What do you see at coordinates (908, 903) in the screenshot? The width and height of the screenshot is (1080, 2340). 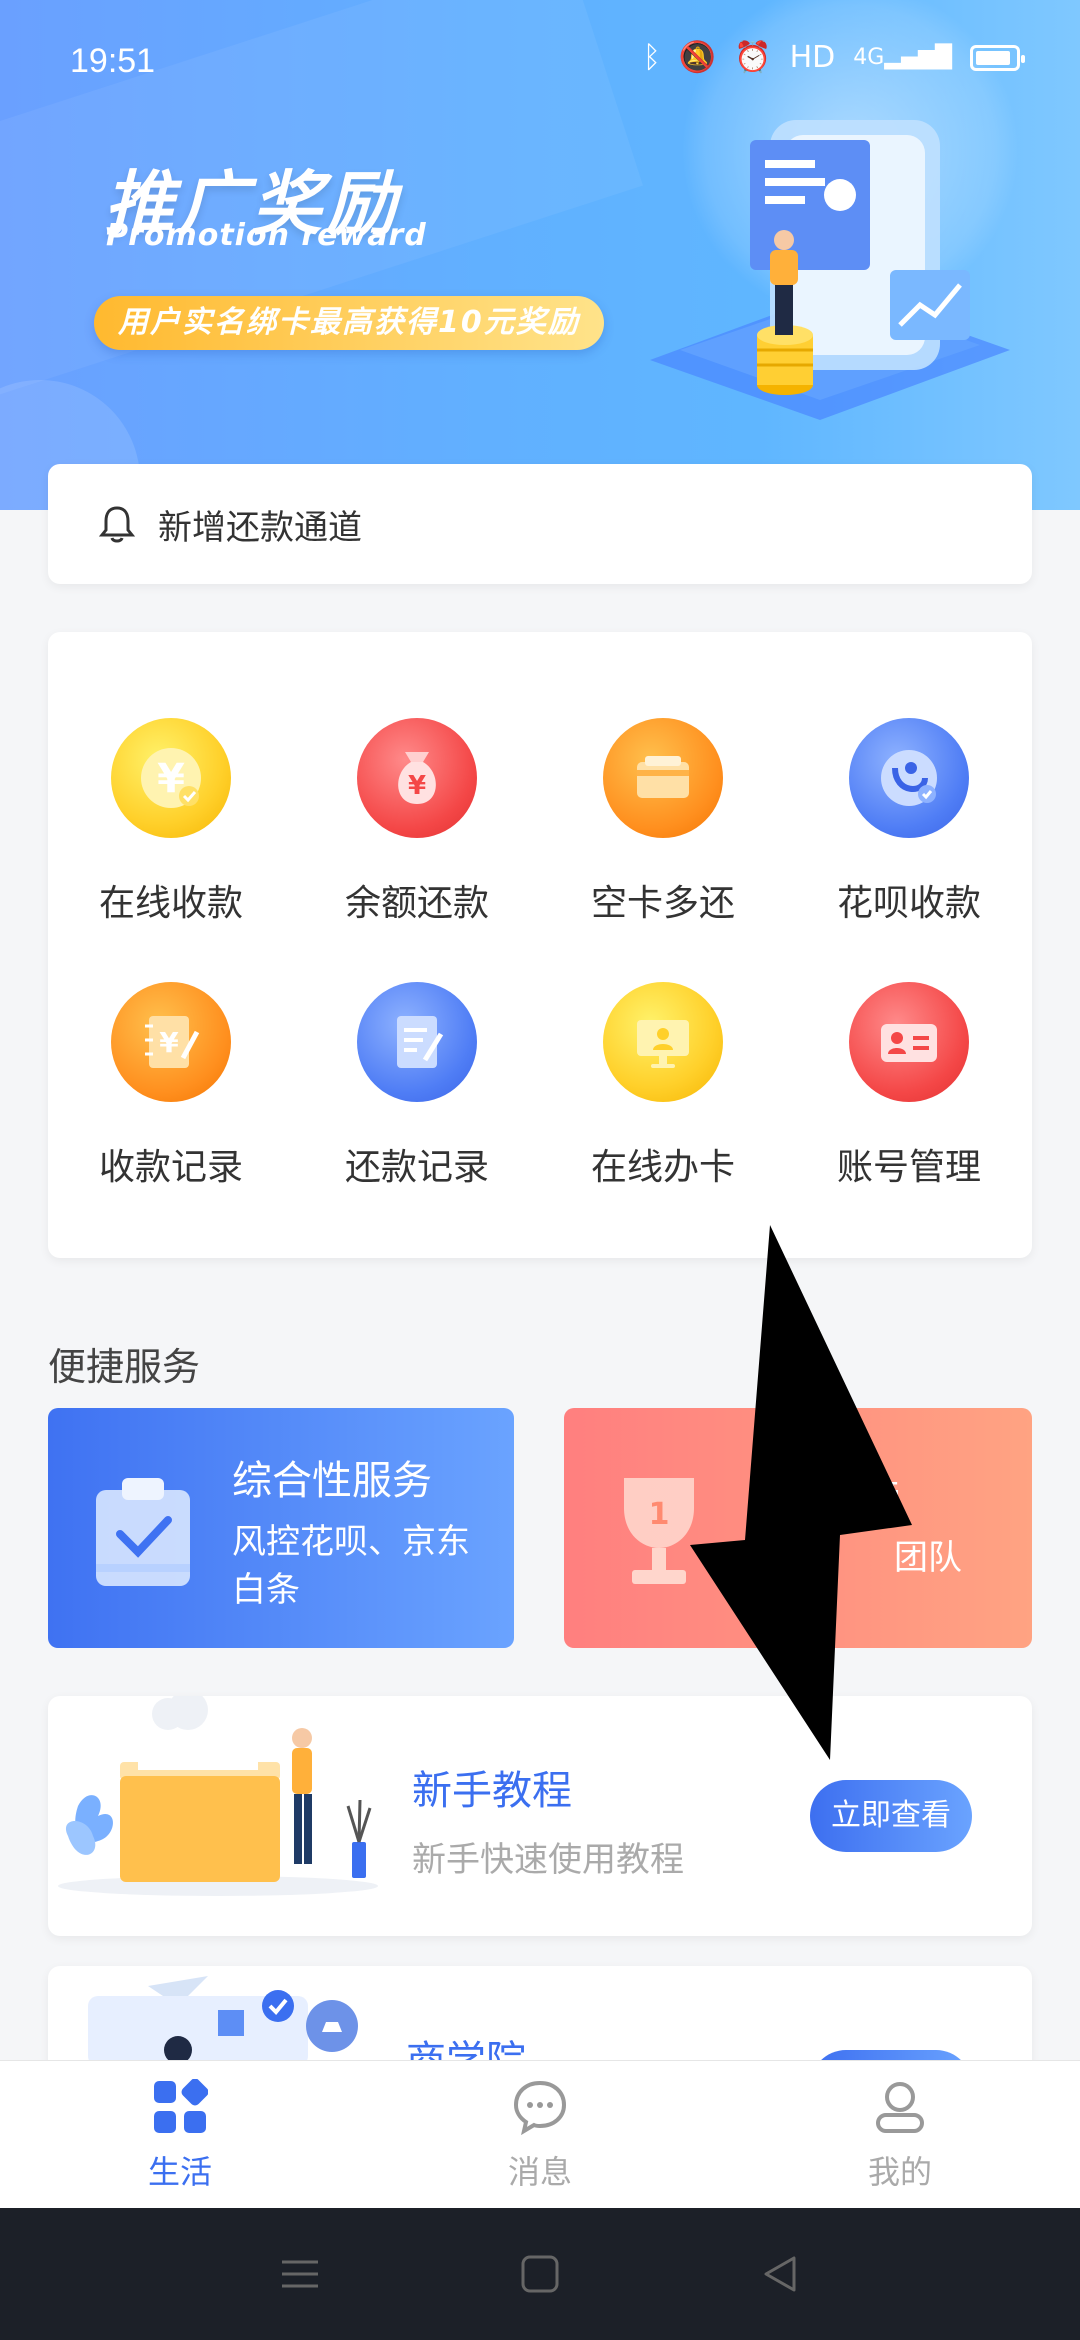 I see `grid-label: 花呗收款` at bounding box center [908, 903].